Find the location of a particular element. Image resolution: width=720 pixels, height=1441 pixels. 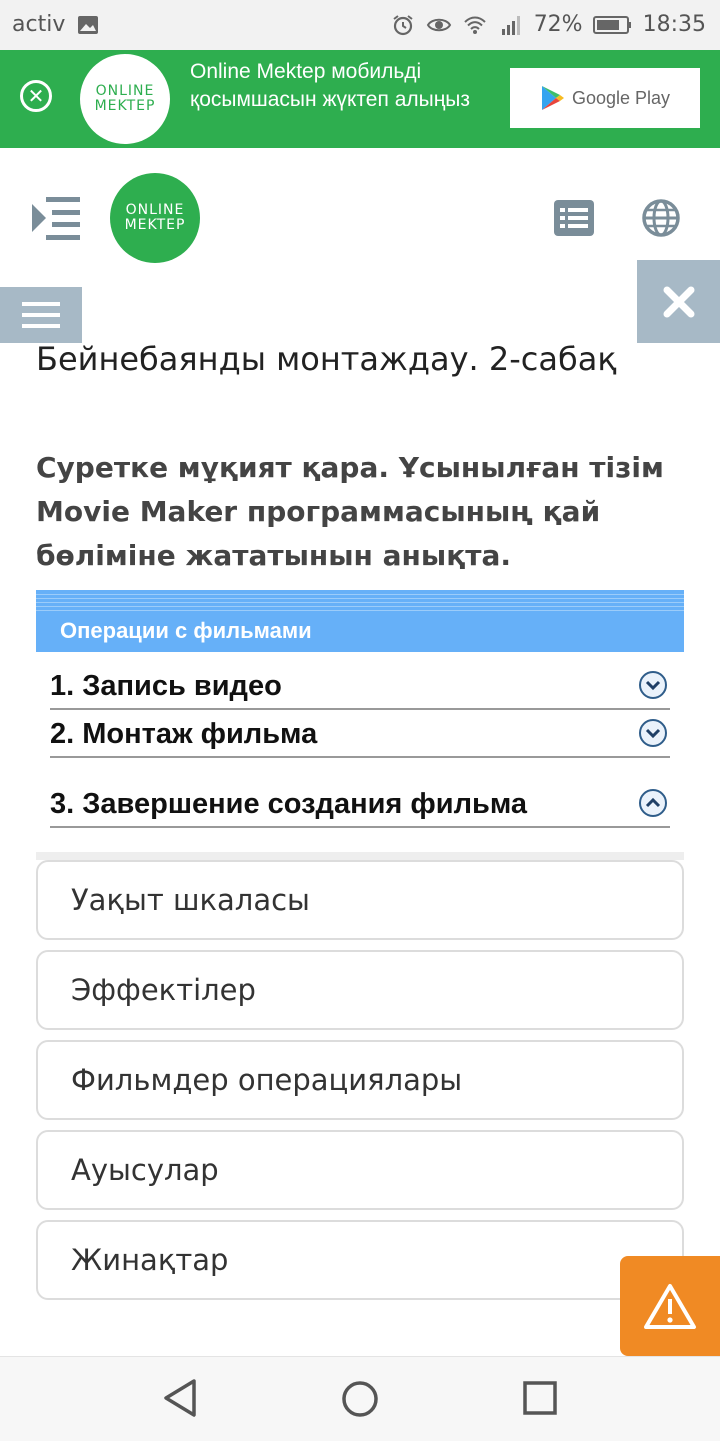

image-row-label: 1. Запись видео is located at coordinates (166, 686).